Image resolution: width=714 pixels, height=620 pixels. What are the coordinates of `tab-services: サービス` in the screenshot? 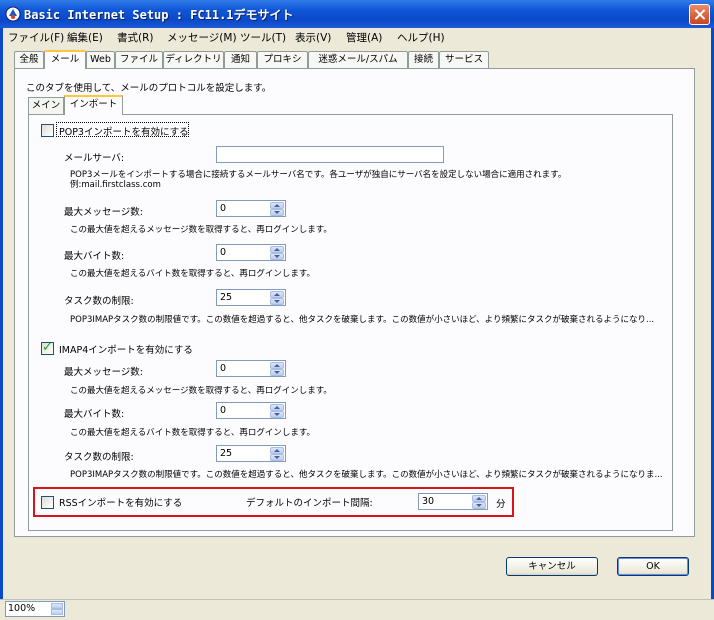 It's located at (464, 59).